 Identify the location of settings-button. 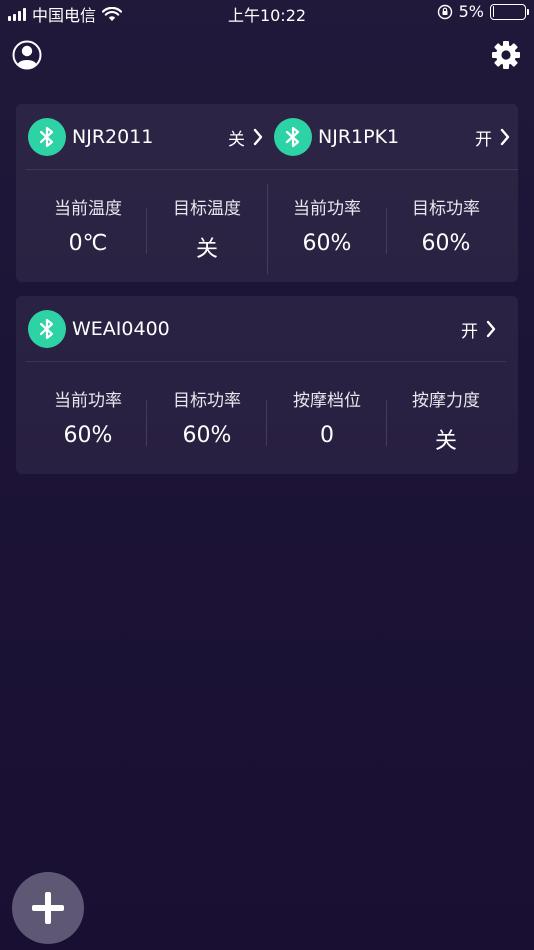
(506, 55).